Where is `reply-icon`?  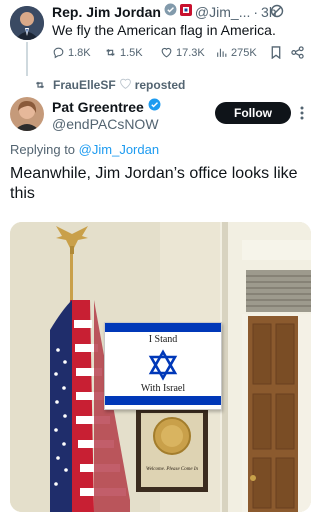
reply-icon is located at coordinates (58, 53).